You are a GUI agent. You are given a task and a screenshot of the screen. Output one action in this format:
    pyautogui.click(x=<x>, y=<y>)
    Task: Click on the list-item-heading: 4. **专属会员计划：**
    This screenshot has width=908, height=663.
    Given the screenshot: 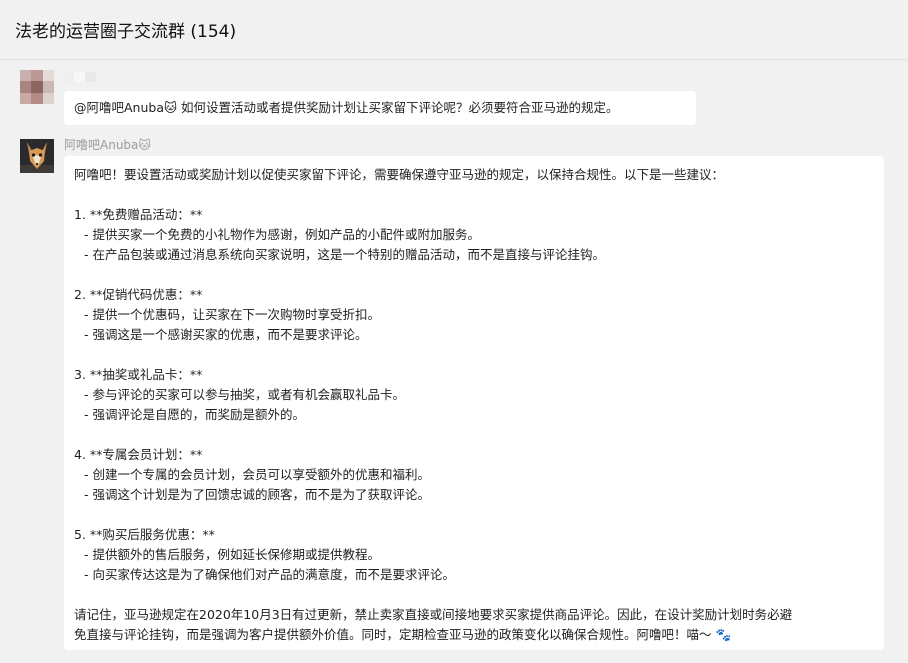 What is the action you would take?
    pyautogui.click(x=138, y=454)
    